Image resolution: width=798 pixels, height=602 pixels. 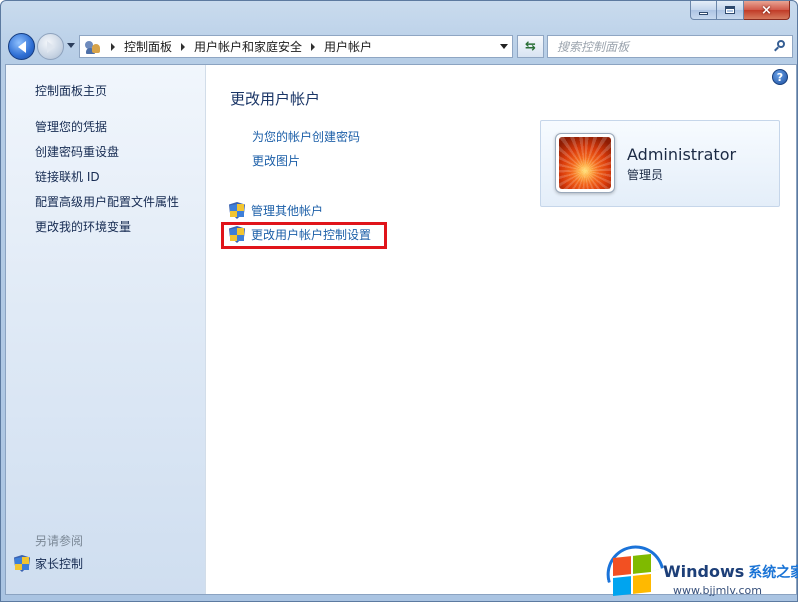 I want to click on see-also-heading: 另请参阅, so click(x=59, y=541).